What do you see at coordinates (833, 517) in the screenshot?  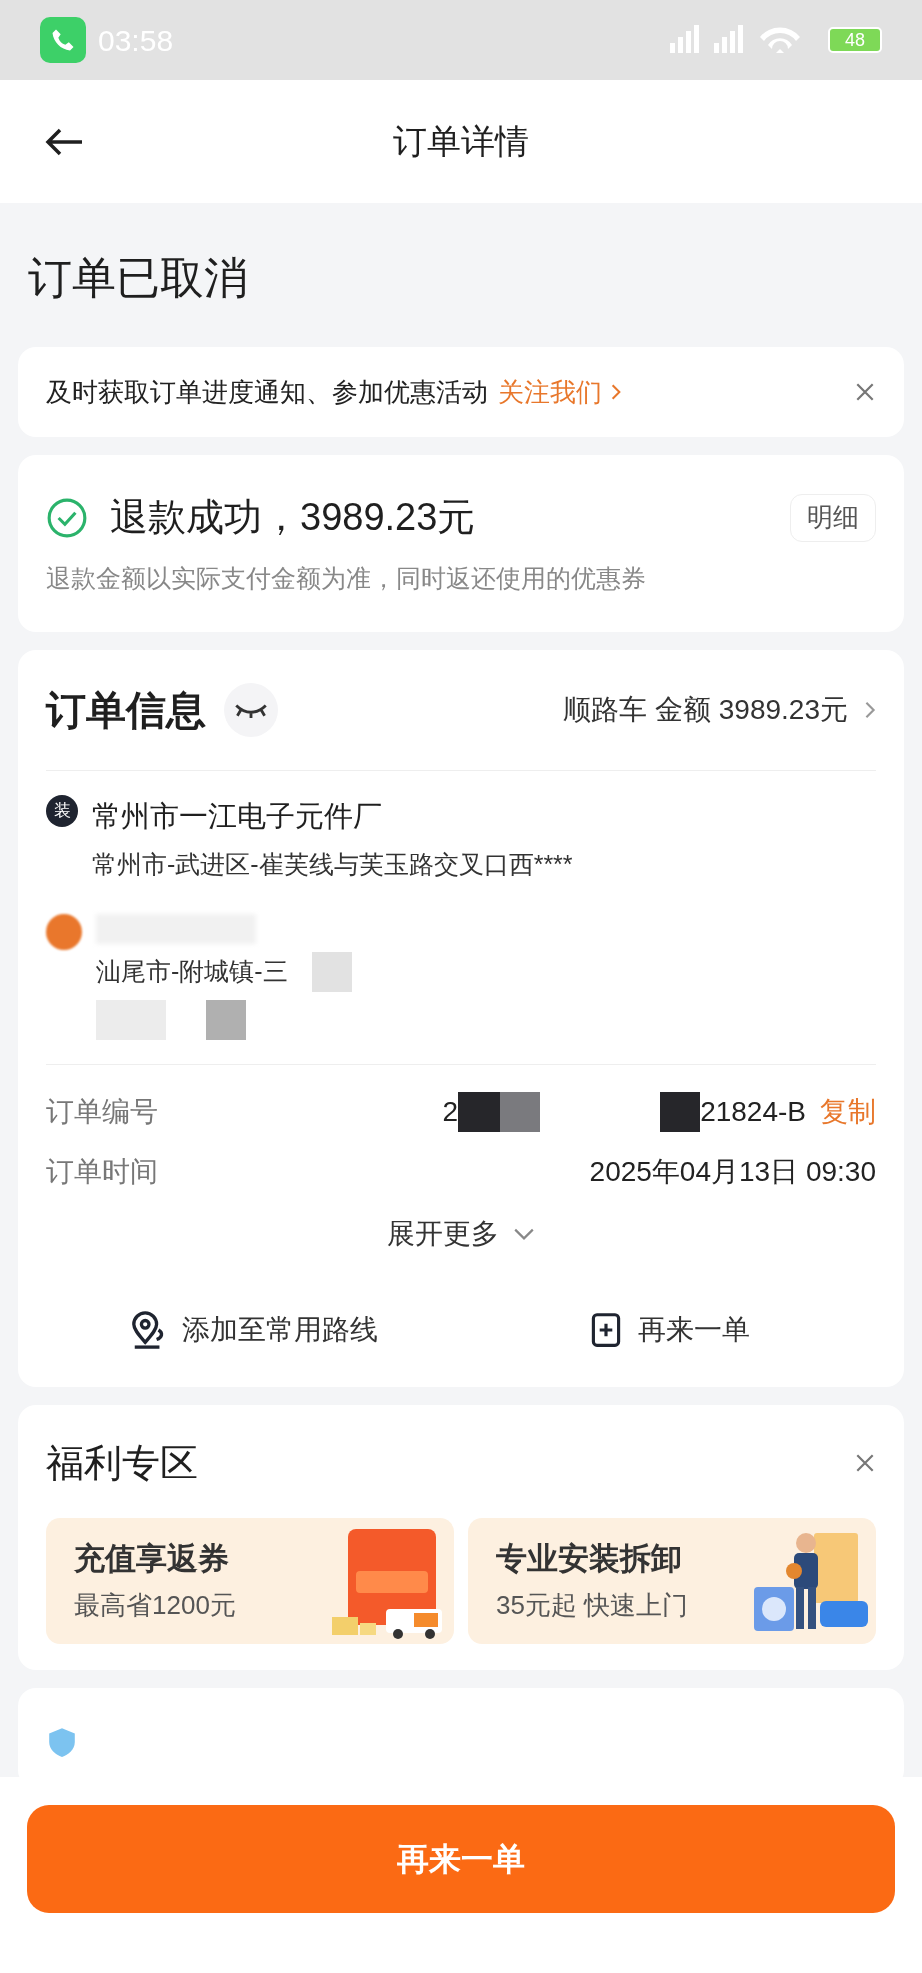 I see `detail-button: 明细` at bounding box center [833, 517].